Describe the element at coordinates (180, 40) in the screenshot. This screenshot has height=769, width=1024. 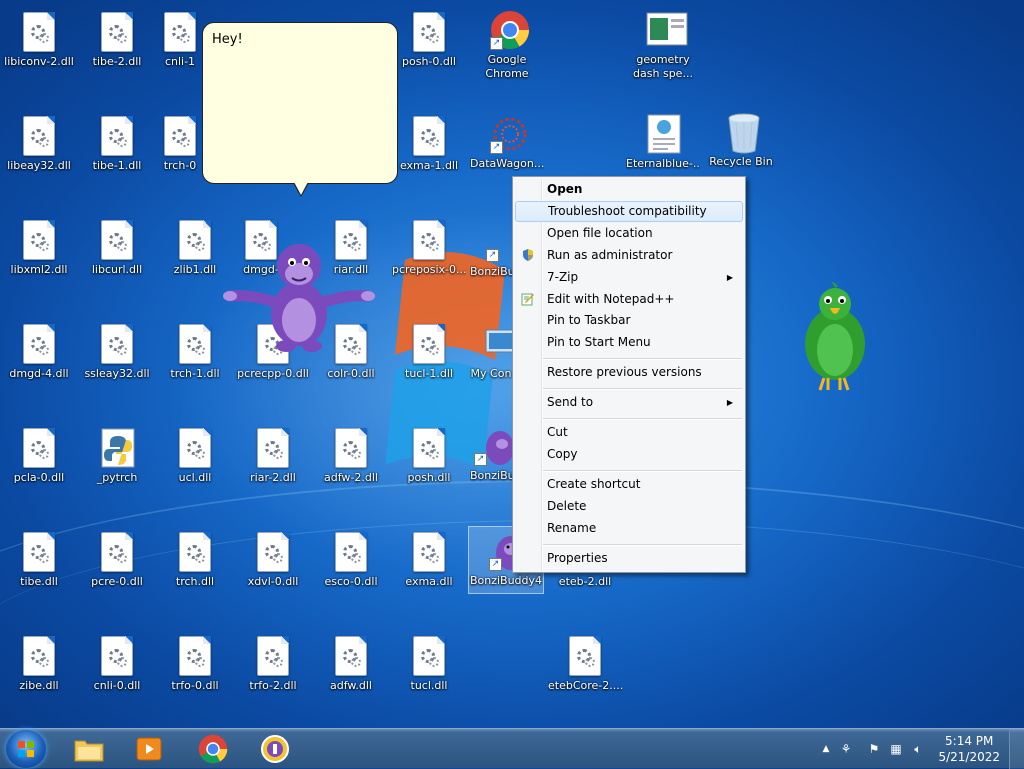
I see `file-icon: cnli-1` at that location.